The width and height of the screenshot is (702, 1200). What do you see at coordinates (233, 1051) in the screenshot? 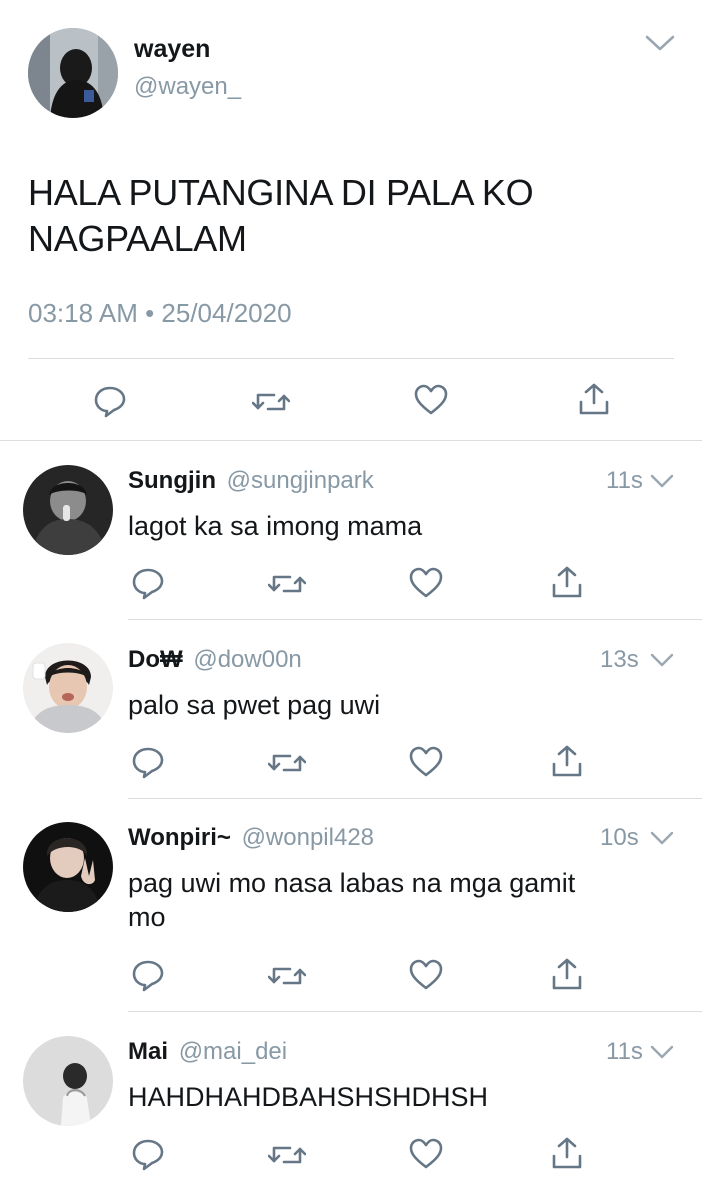
I see `author-handle: @mai_dei` at bounding box center [233, 1051].